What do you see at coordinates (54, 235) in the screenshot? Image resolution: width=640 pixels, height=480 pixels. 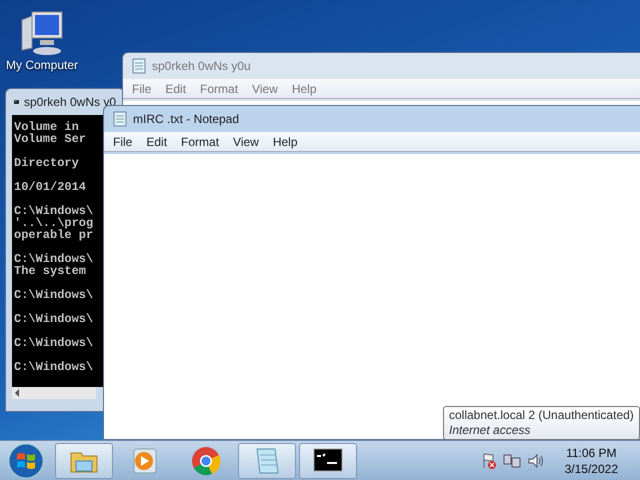 I see `console-line: operable pr` at bounding box center [54, 235].